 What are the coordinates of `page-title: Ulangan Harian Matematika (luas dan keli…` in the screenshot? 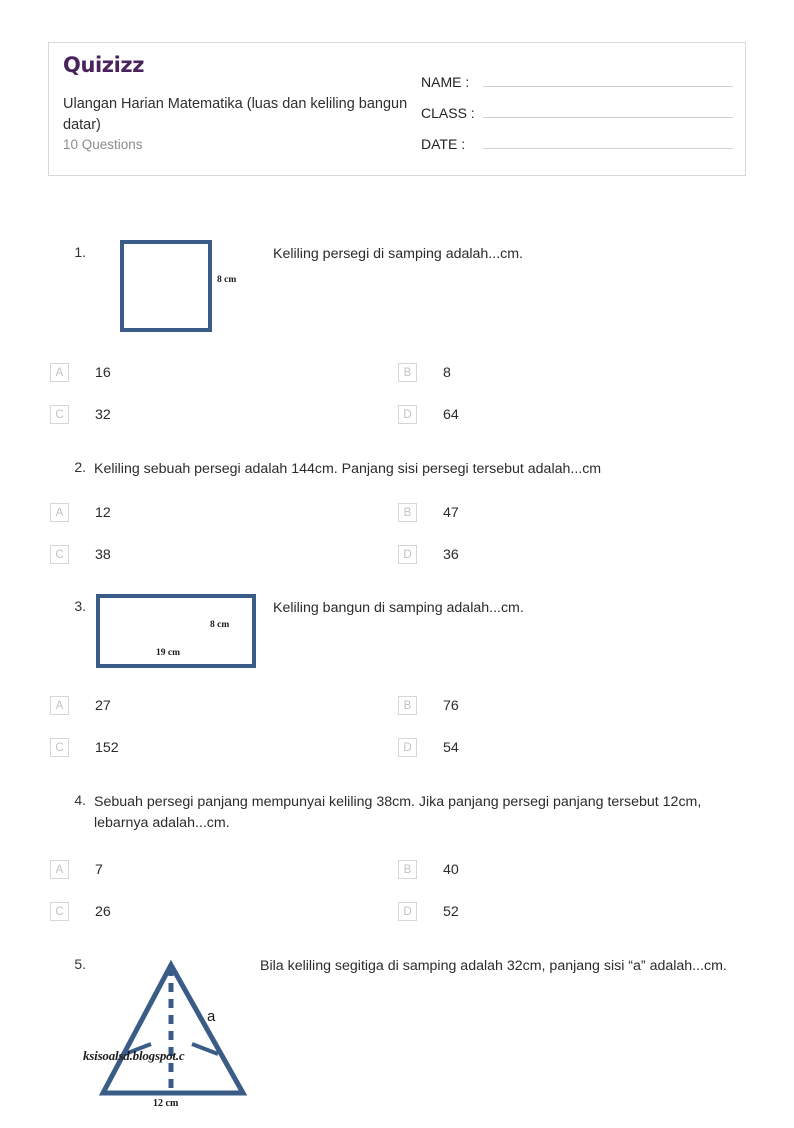 It's located at (235, 115).